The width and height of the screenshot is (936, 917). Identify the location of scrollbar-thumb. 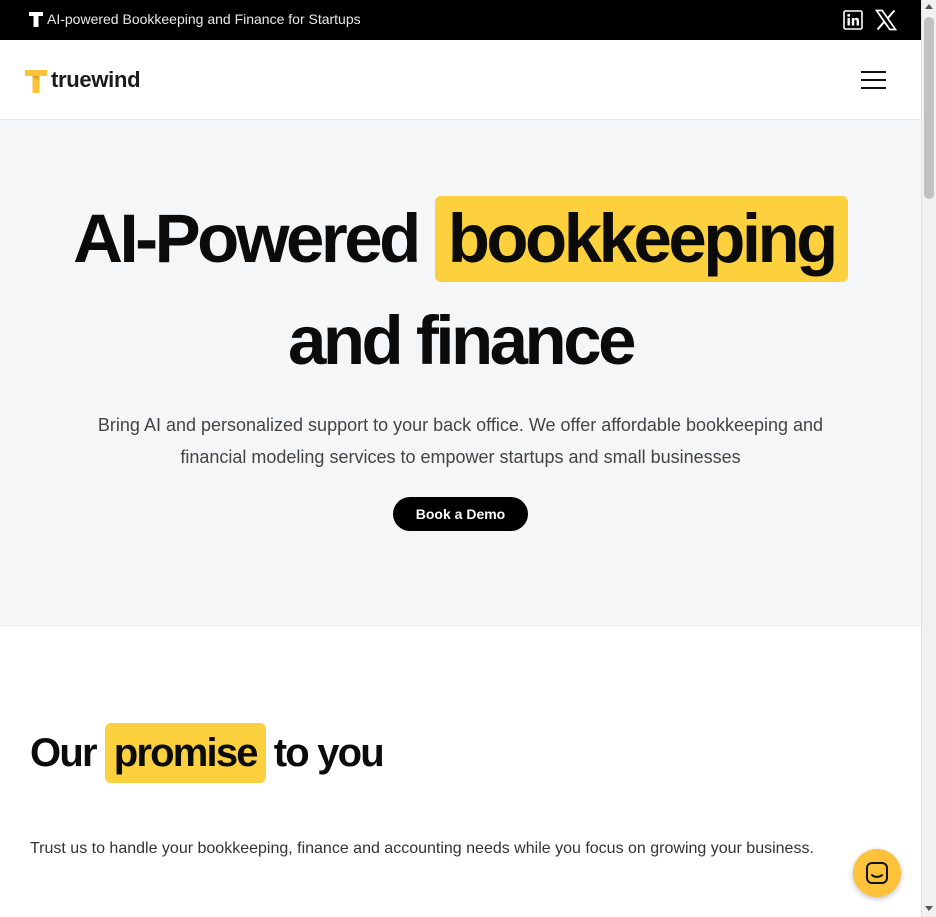
(929, 108).